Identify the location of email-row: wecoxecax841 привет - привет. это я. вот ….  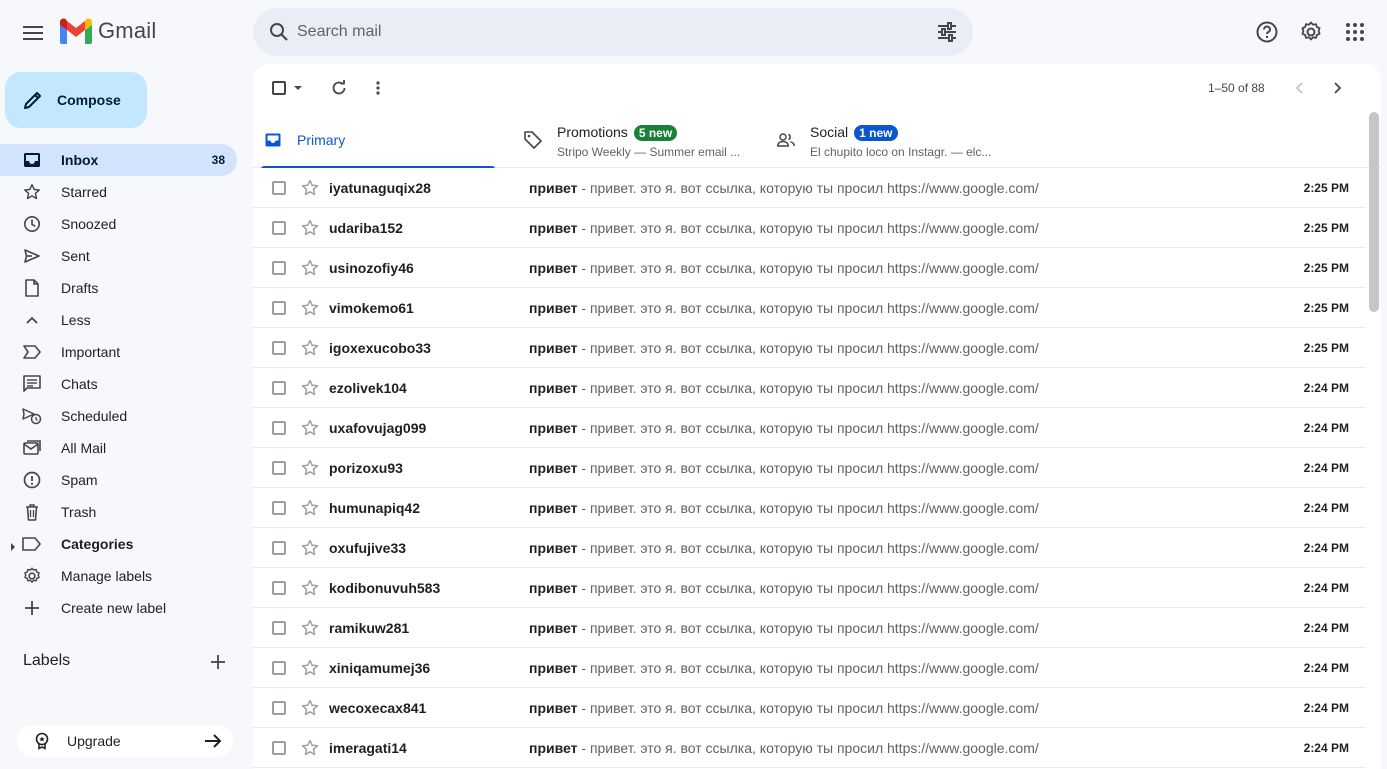
(809, 708).